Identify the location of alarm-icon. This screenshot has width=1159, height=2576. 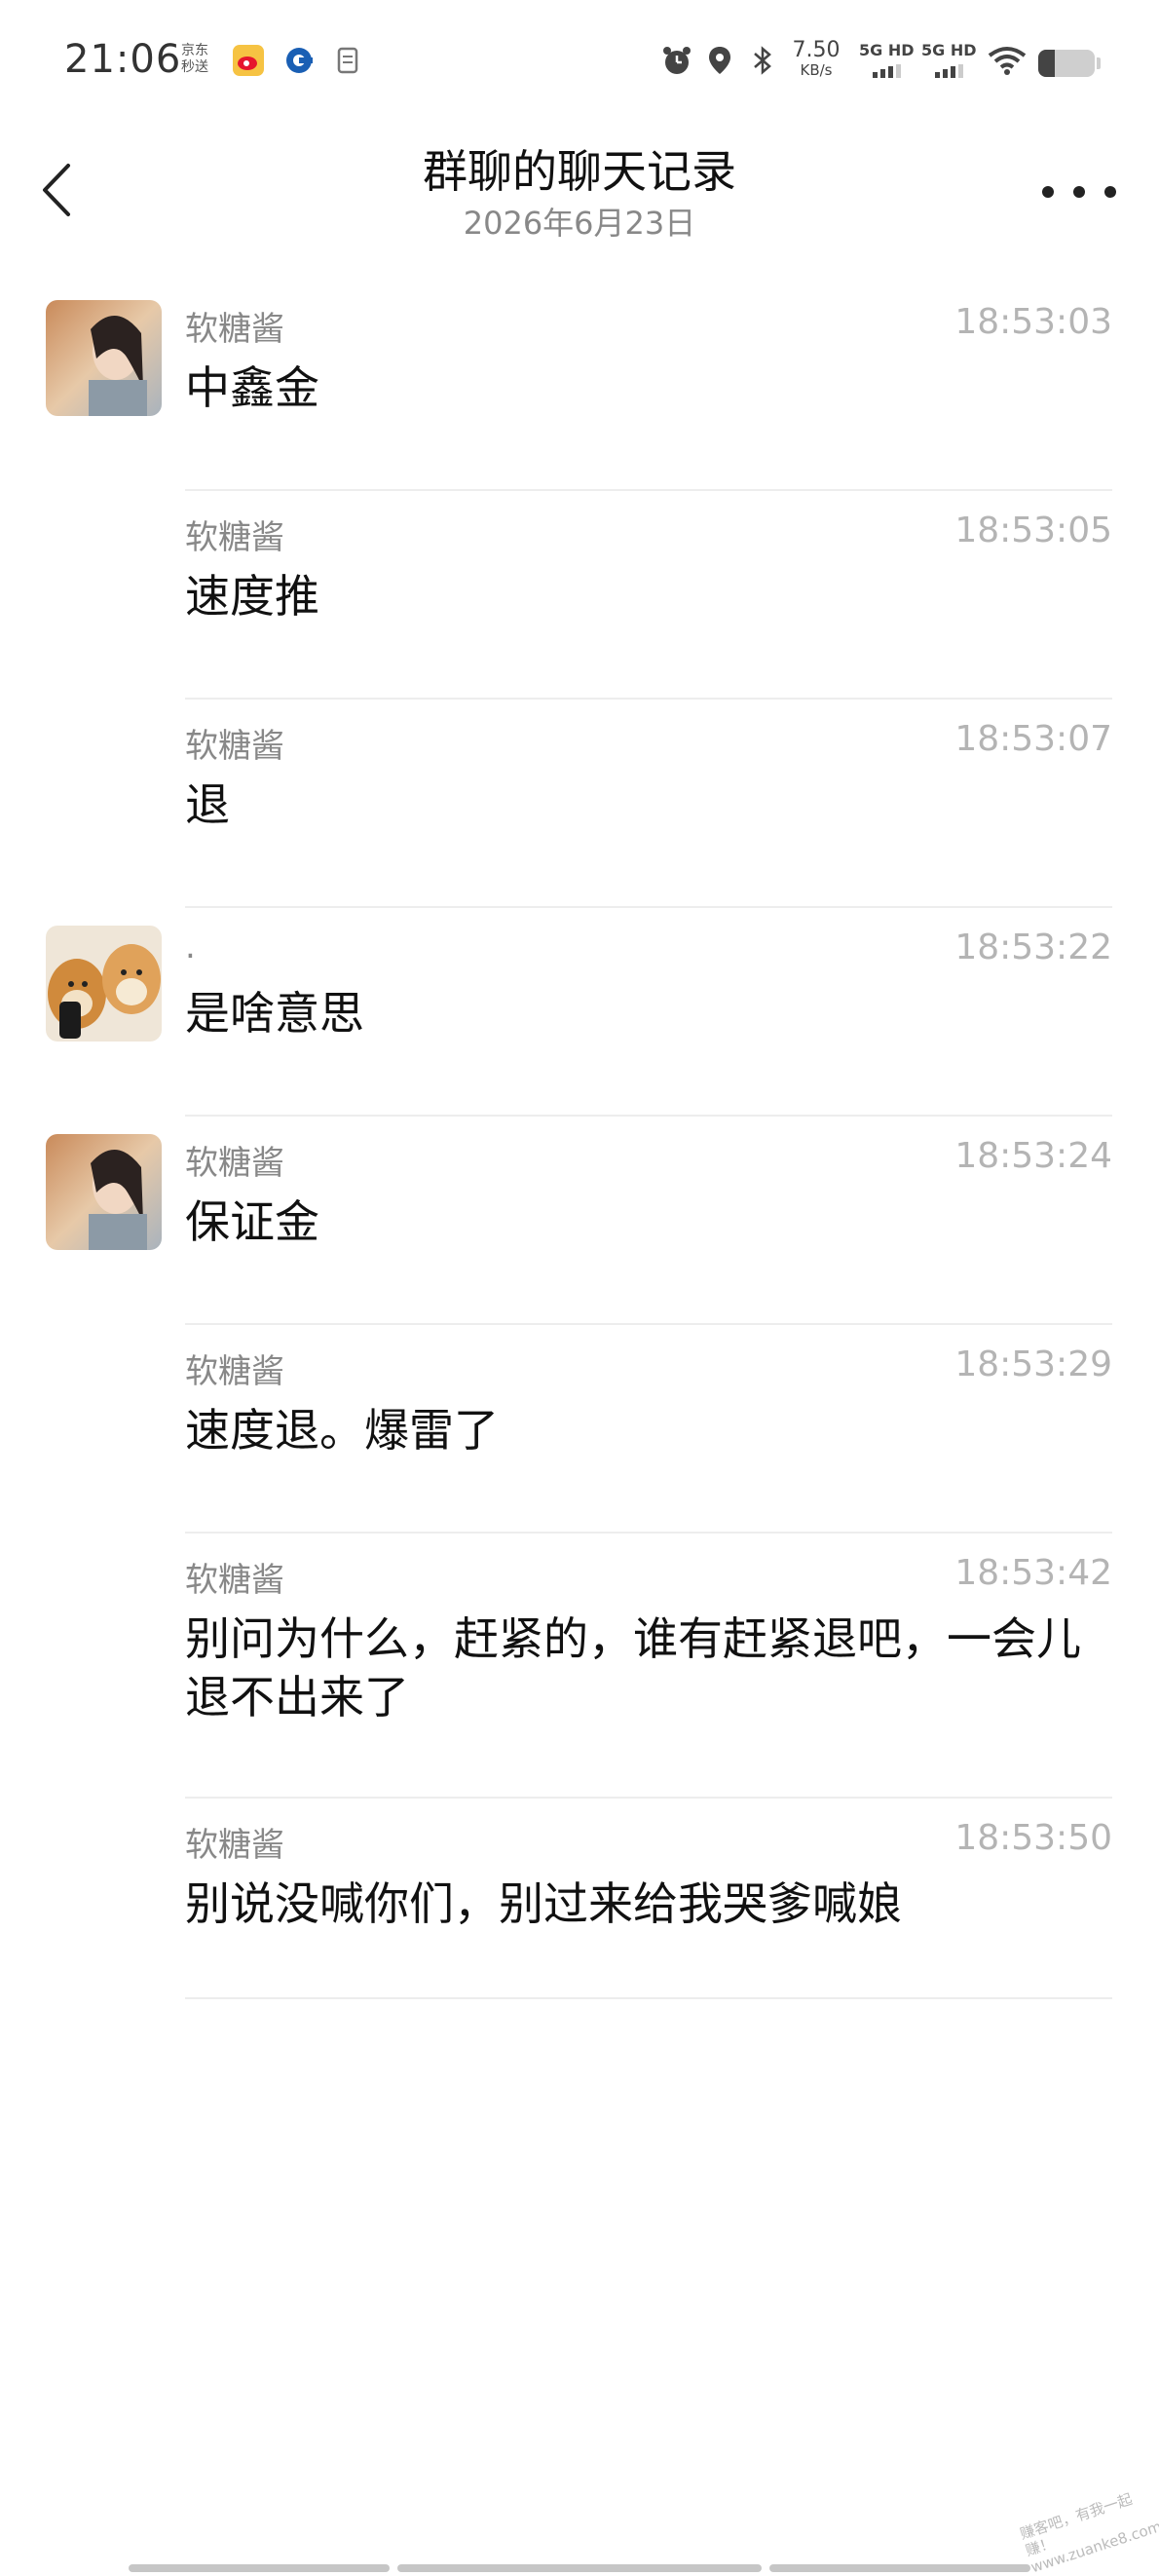
(676, 60).